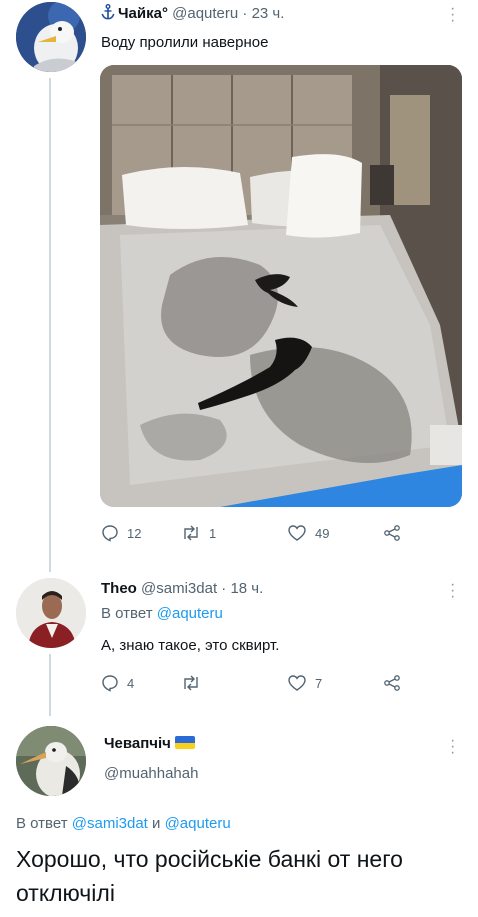 The width and height of the screenshot is (478, 917). I want to click on reply-count: 12, so click(134, 533).